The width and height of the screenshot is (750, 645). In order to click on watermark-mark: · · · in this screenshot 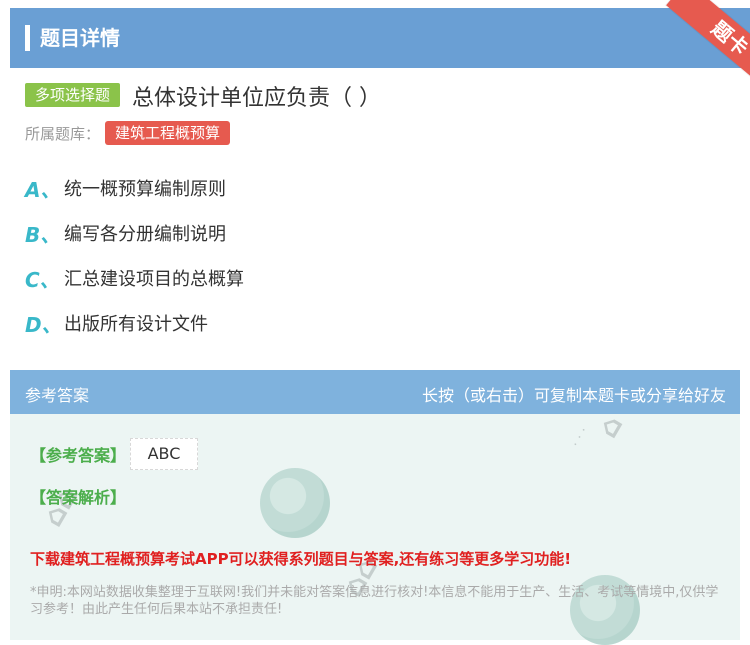, I will do `click(580, 437)`.